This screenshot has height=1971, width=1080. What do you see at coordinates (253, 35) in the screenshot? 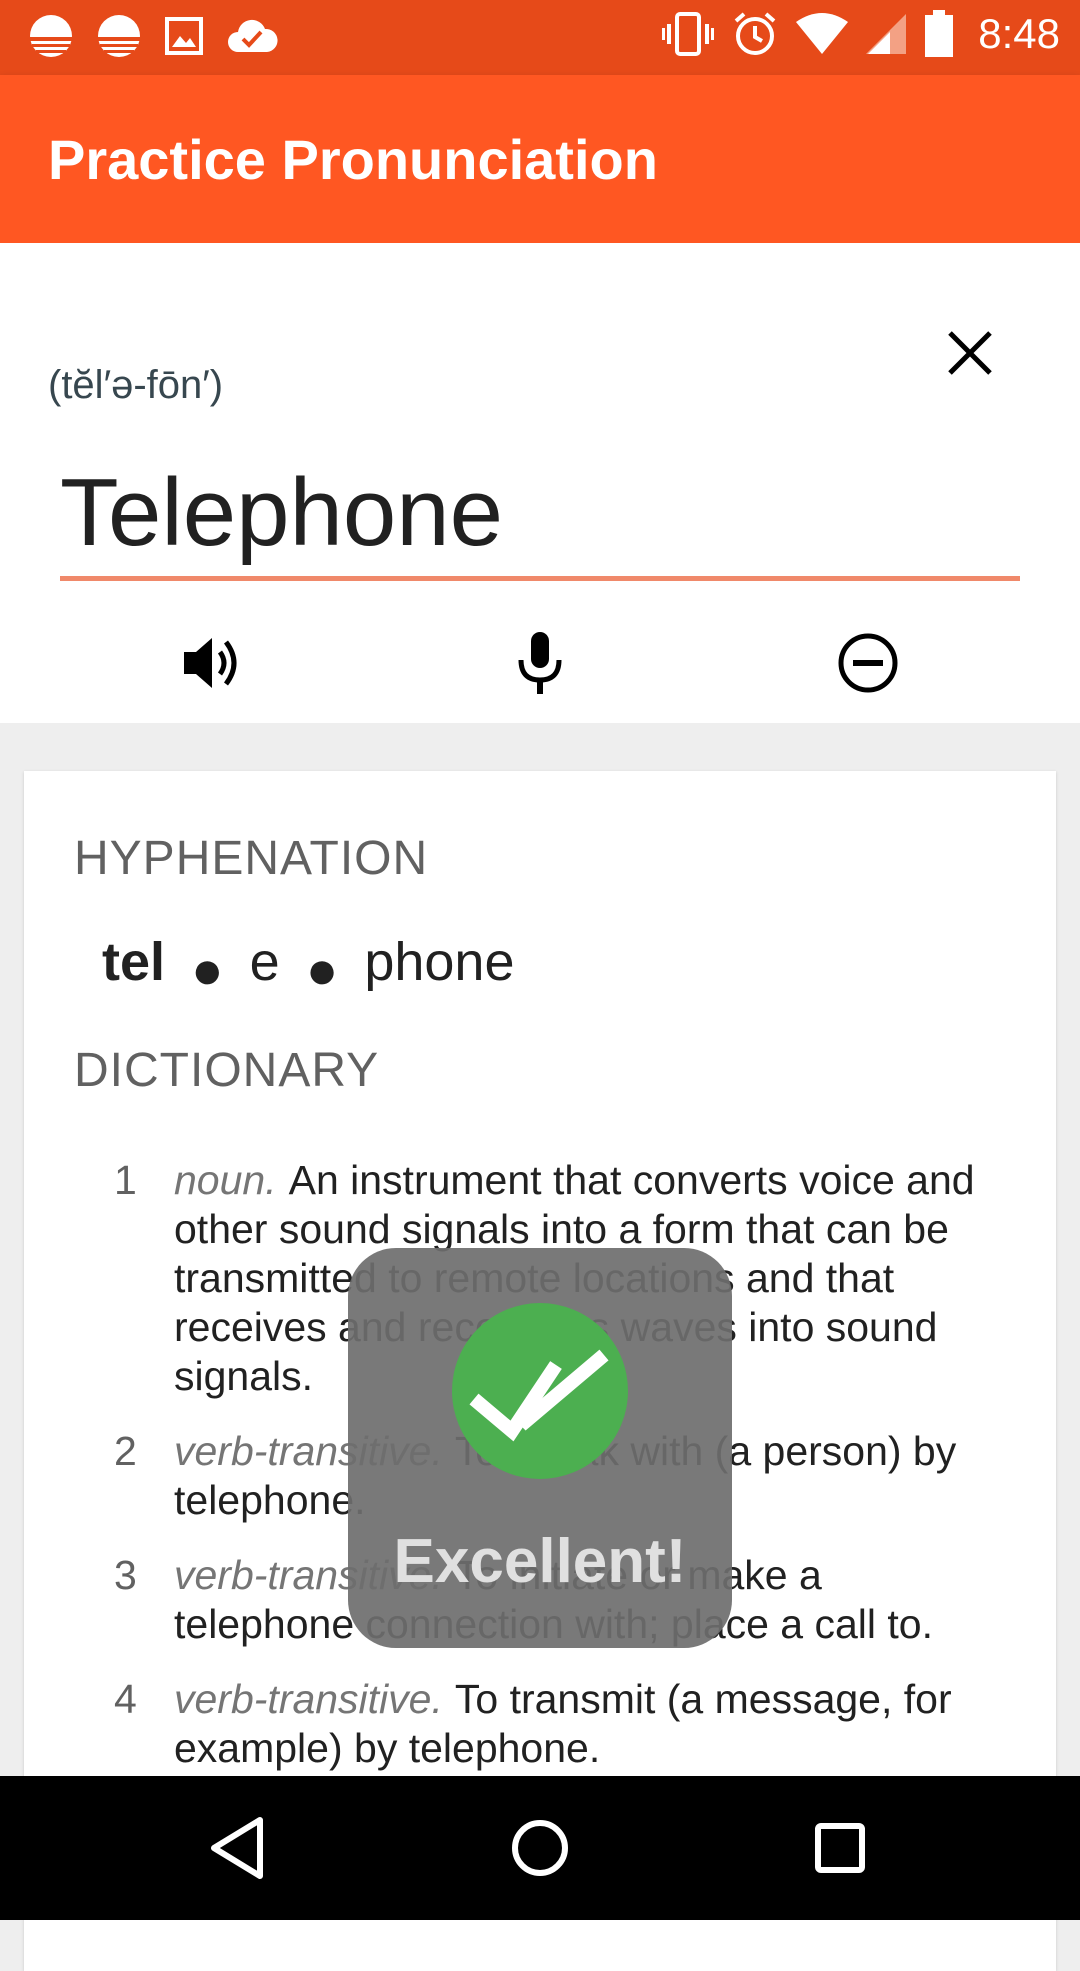
I see `cloud-check-icon` at bounding box center [253, 35].